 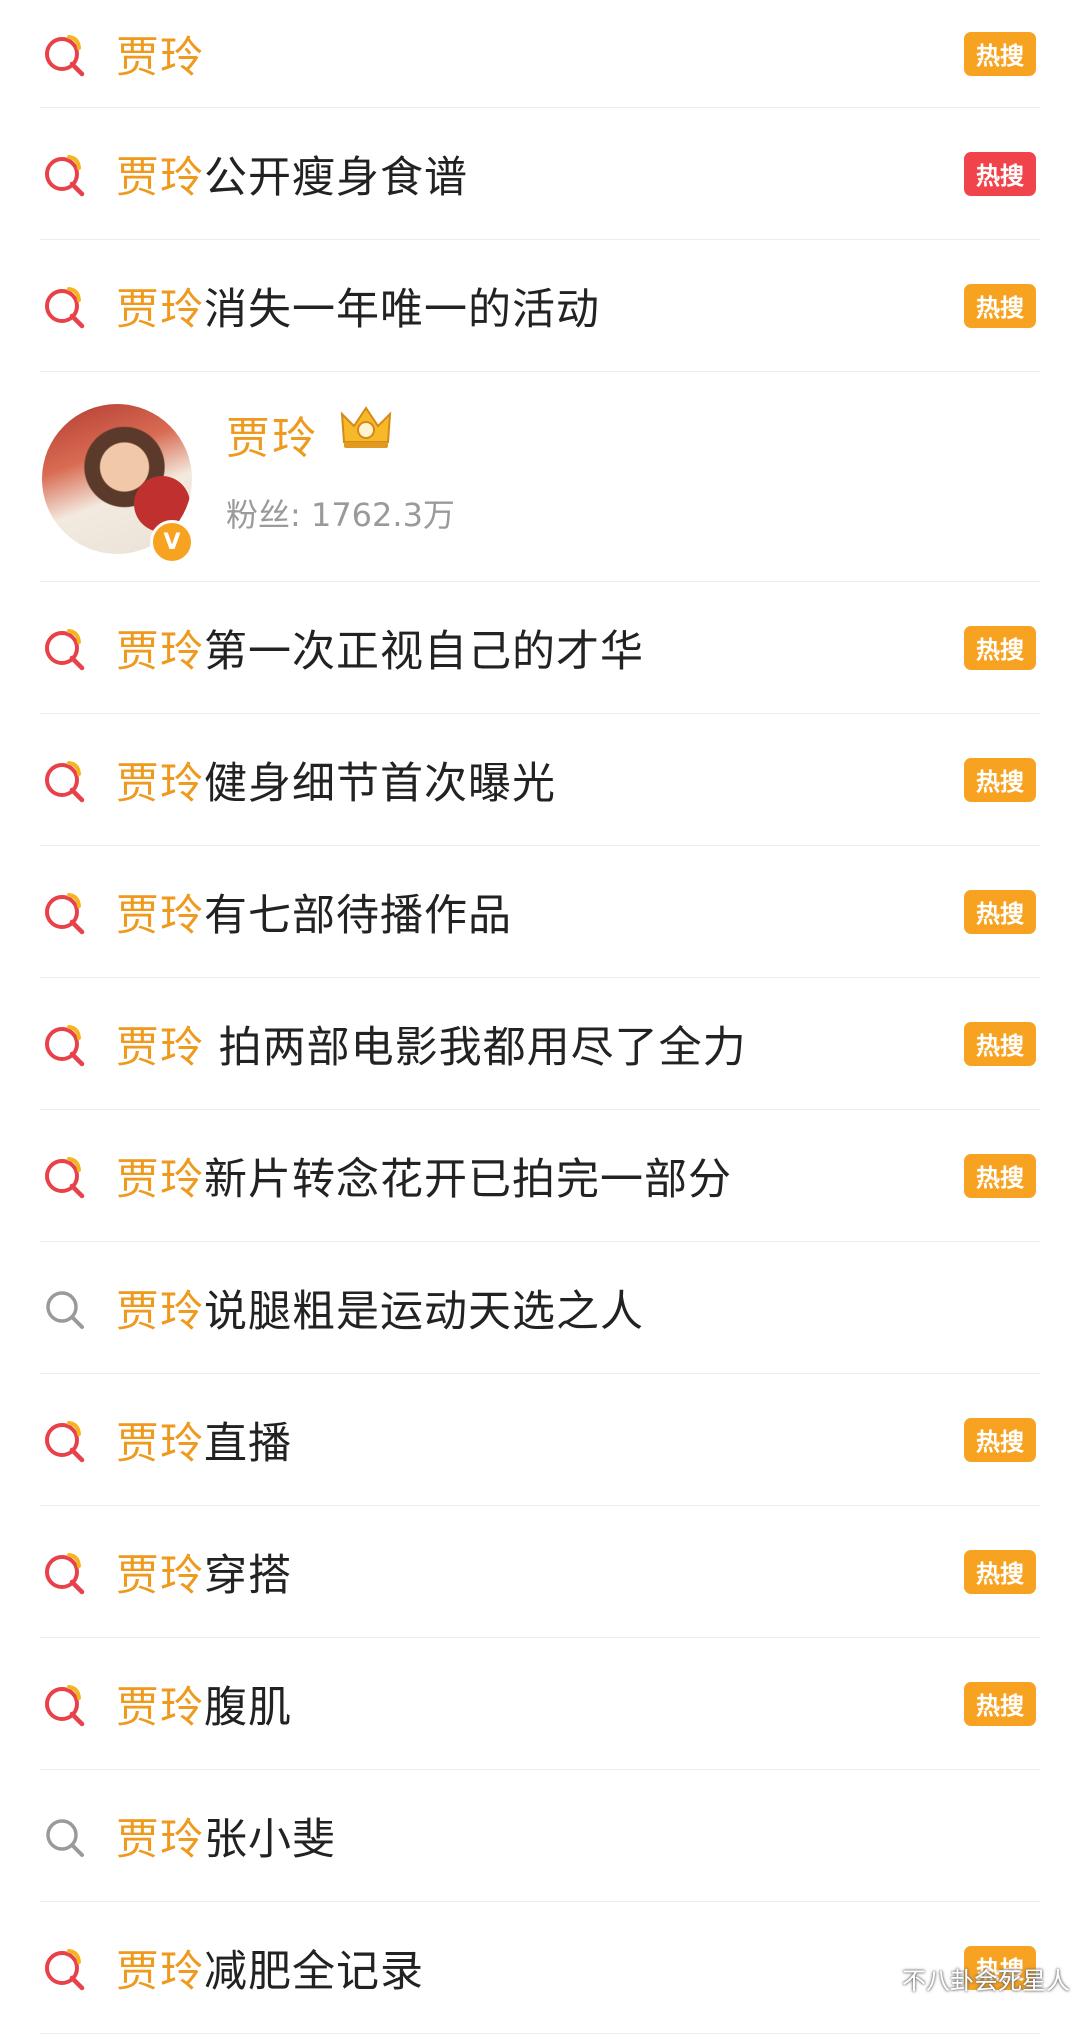 What do you see at coordinates (540, 1440) in the screenshot?
I see `search-suggestion-item: 贾玲直播 热搜` at bounding box center [540, 1440].